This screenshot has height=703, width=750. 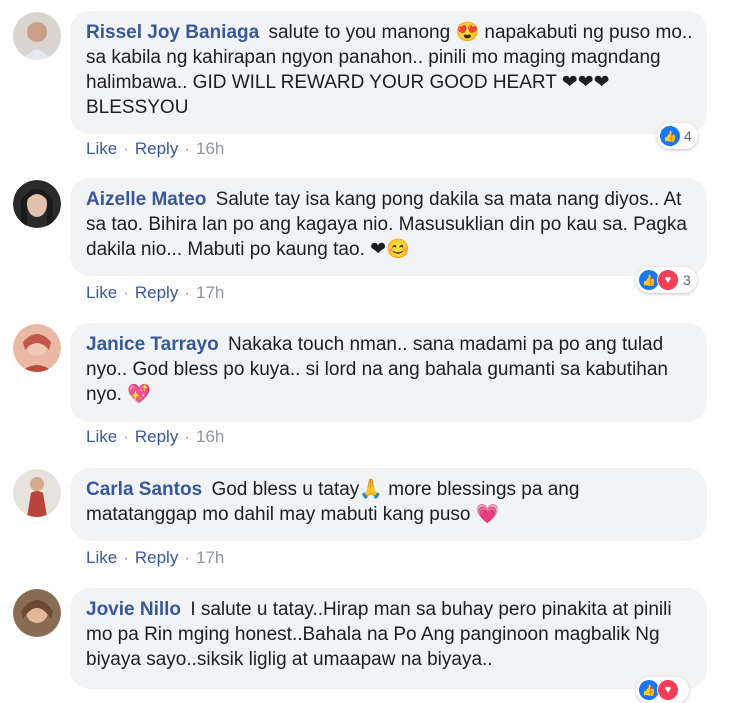 I want to click on reaction-summary: 👍 4, so click(x=677, y=136).